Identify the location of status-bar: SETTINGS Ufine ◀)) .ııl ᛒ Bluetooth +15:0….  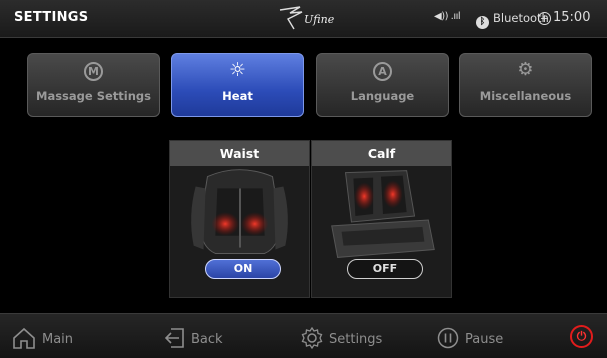
(303, 19).